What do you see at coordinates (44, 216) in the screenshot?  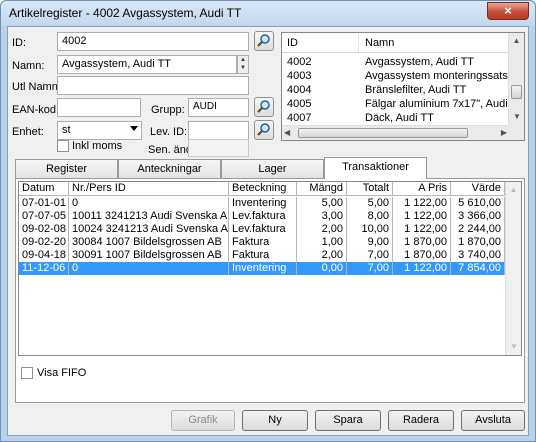 I see `cell-datum: 07-07-05` at bounding box center [44, 216].